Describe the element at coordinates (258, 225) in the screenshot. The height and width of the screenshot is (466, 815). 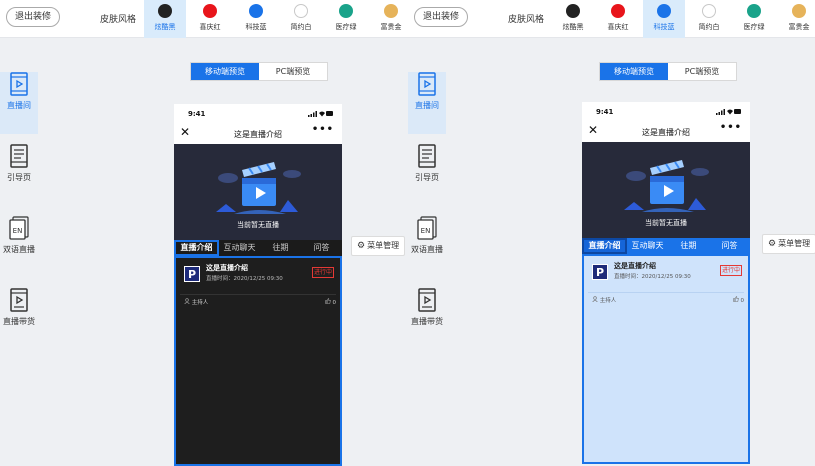
I see `no-live-text: 当前暂无直播` at that location.